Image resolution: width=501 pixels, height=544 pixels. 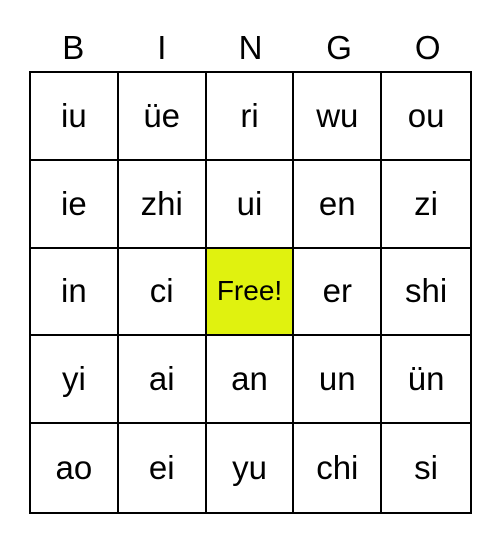 What do you see at coordinates (338, 468) in the screenshot?
I see `bingo-cell: chi` at bounding box center [338, 468].